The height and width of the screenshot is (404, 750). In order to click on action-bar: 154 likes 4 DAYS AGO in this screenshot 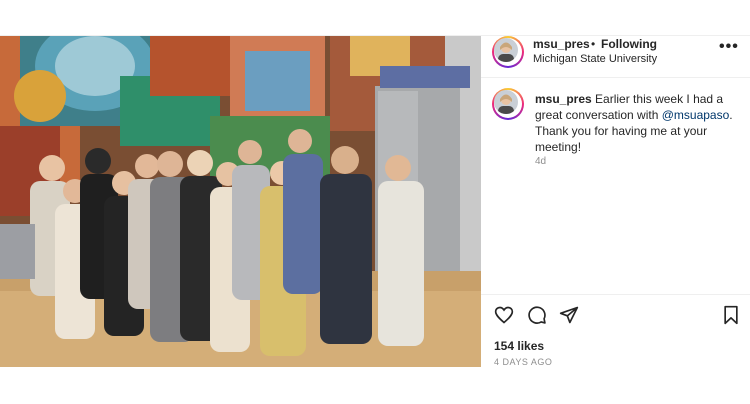, I will do `click(615, 330)`.